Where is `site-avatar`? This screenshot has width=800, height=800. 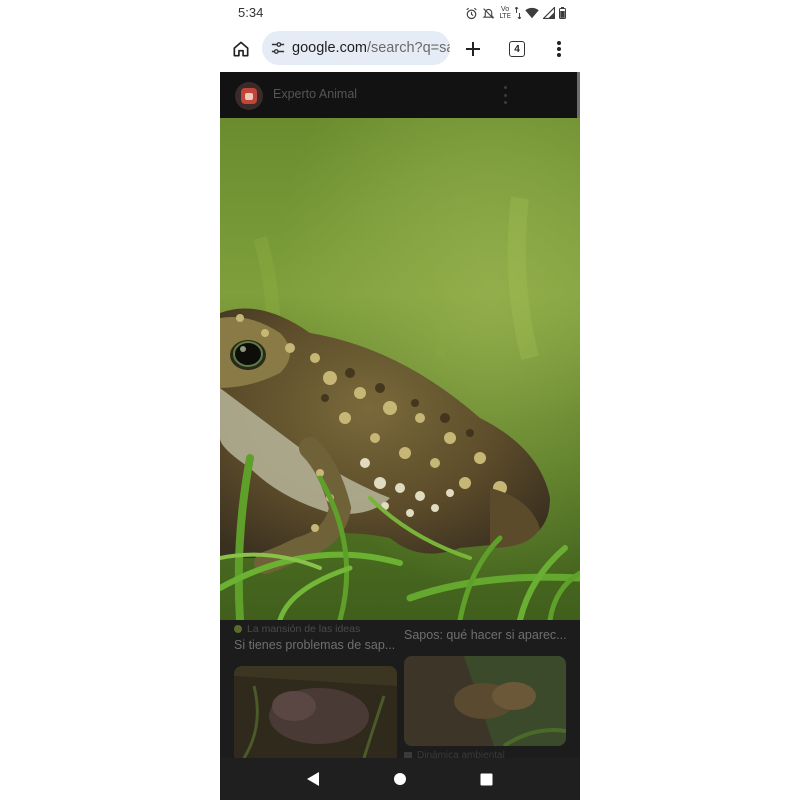 site-avatar is located at coordinates (249, 96).